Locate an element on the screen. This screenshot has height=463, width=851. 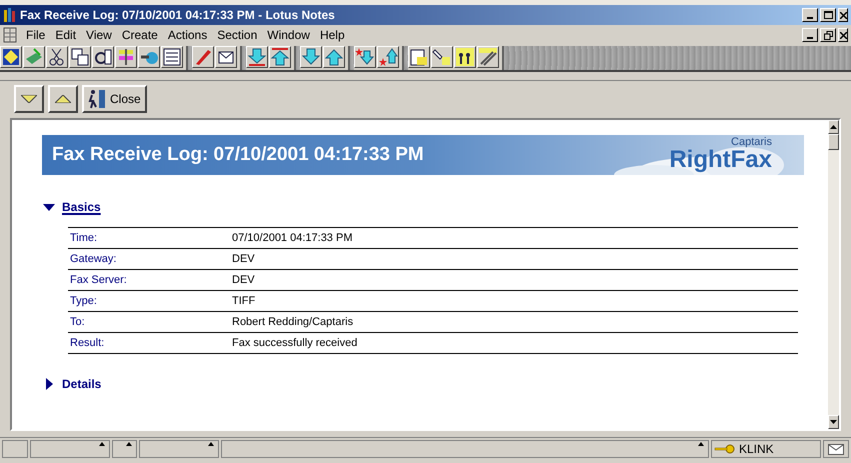
restore-icon is located at coordinates (828, 35).